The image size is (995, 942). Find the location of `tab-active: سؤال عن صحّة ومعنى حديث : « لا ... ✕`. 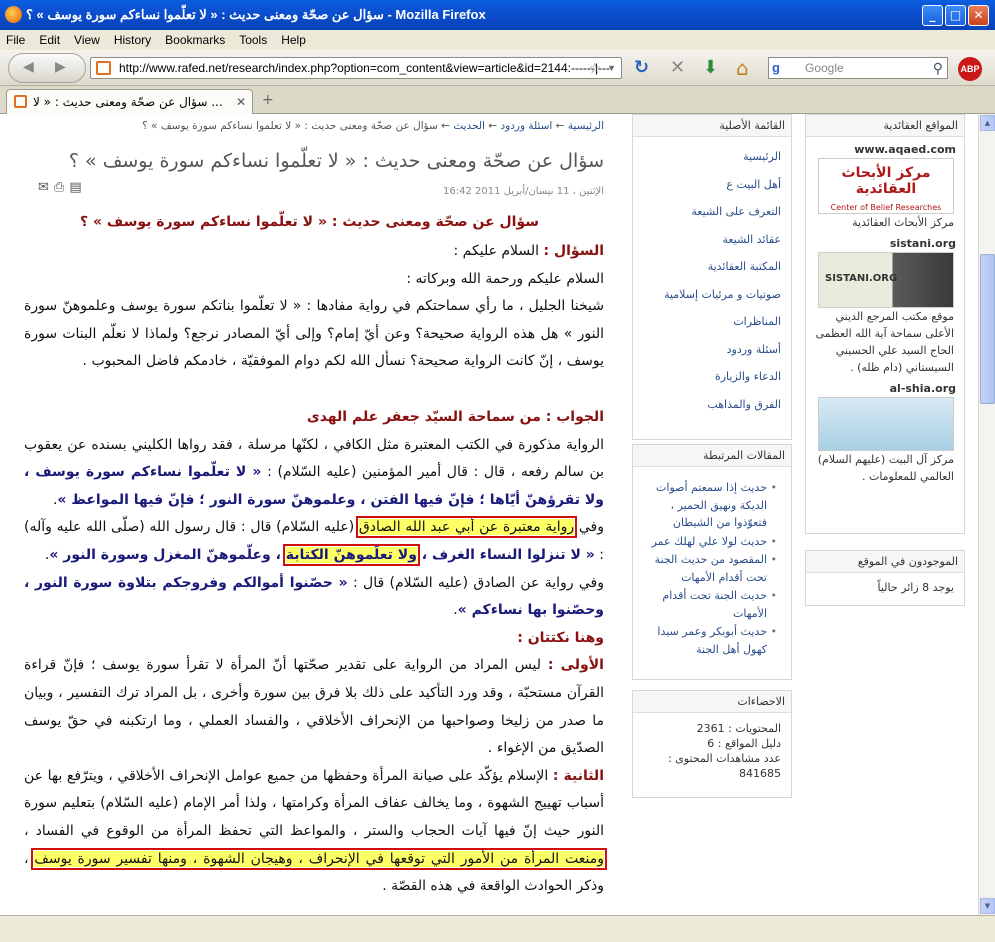

tab-active: سؤال عن صحّة ومعنى حديث : « لا ... ✕ is located at coordinates (129, 101).